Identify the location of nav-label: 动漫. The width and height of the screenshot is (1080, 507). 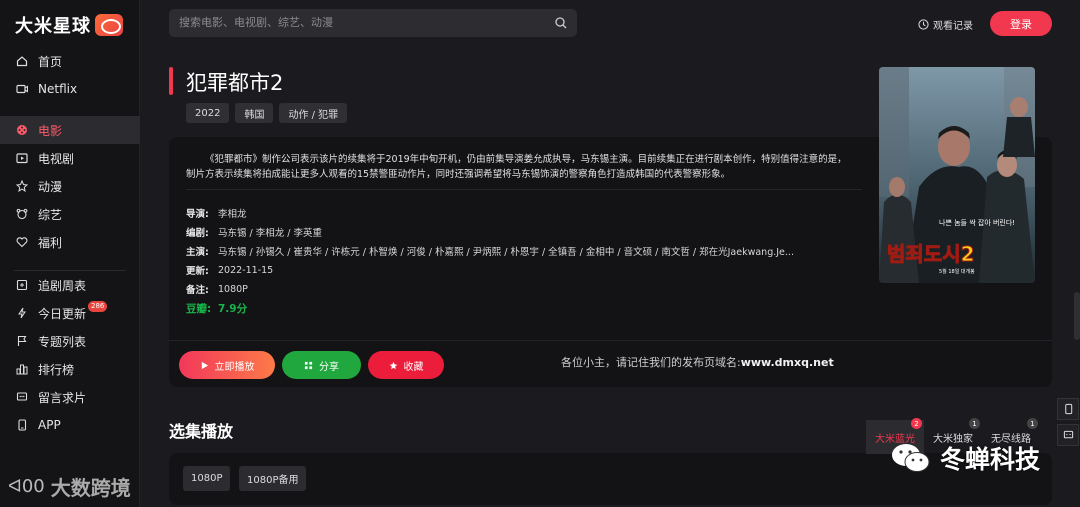
(50, 186).